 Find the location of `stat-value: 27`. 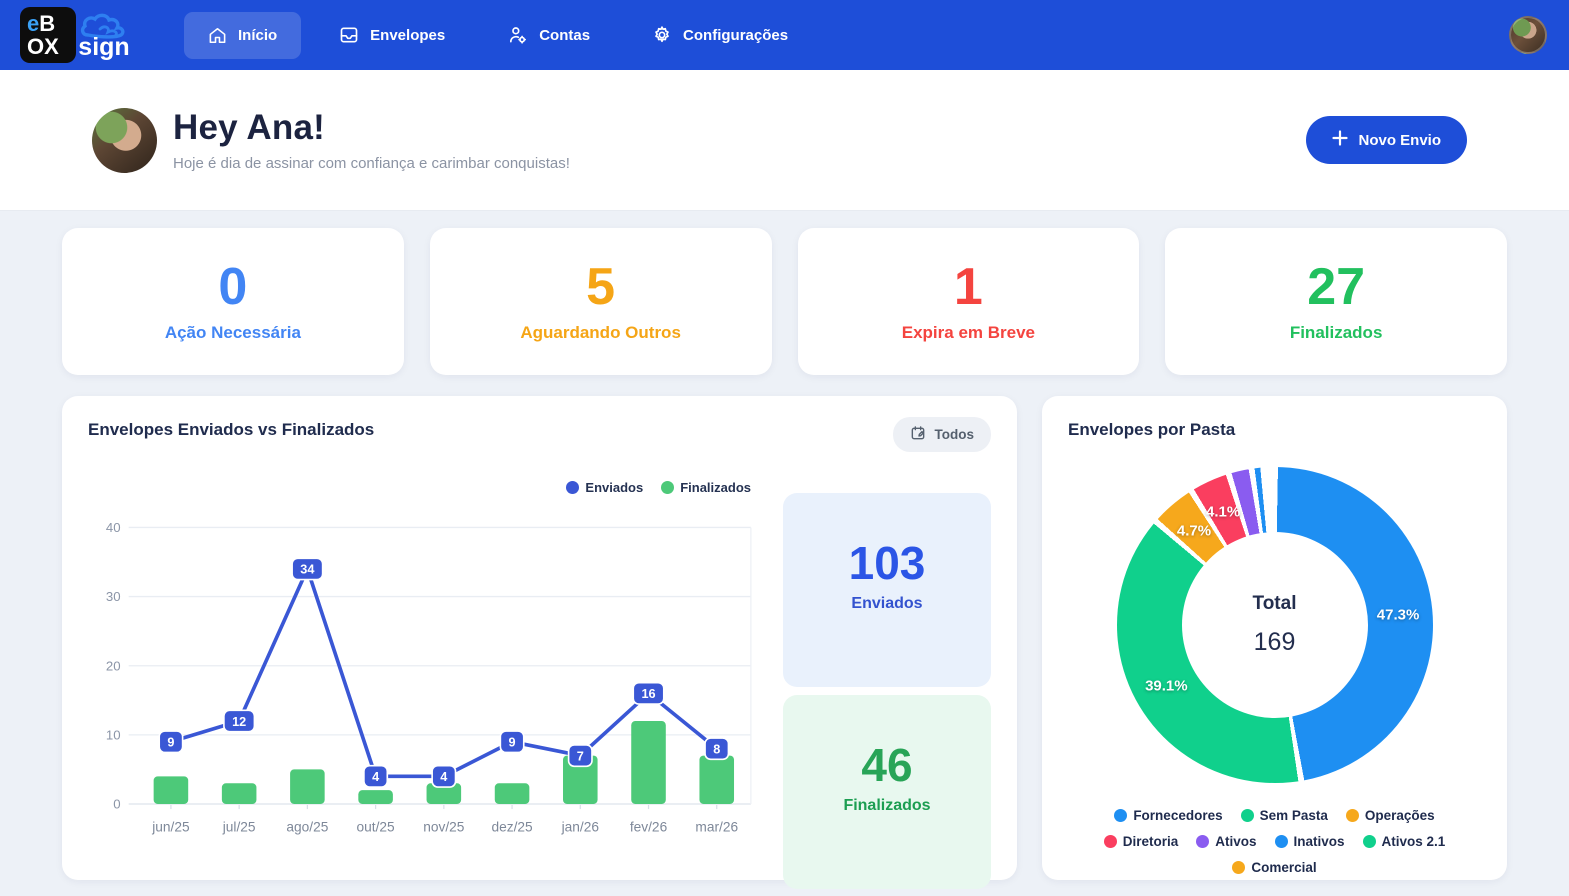

stat-value: 27 is located at coordinates (1336, 286).